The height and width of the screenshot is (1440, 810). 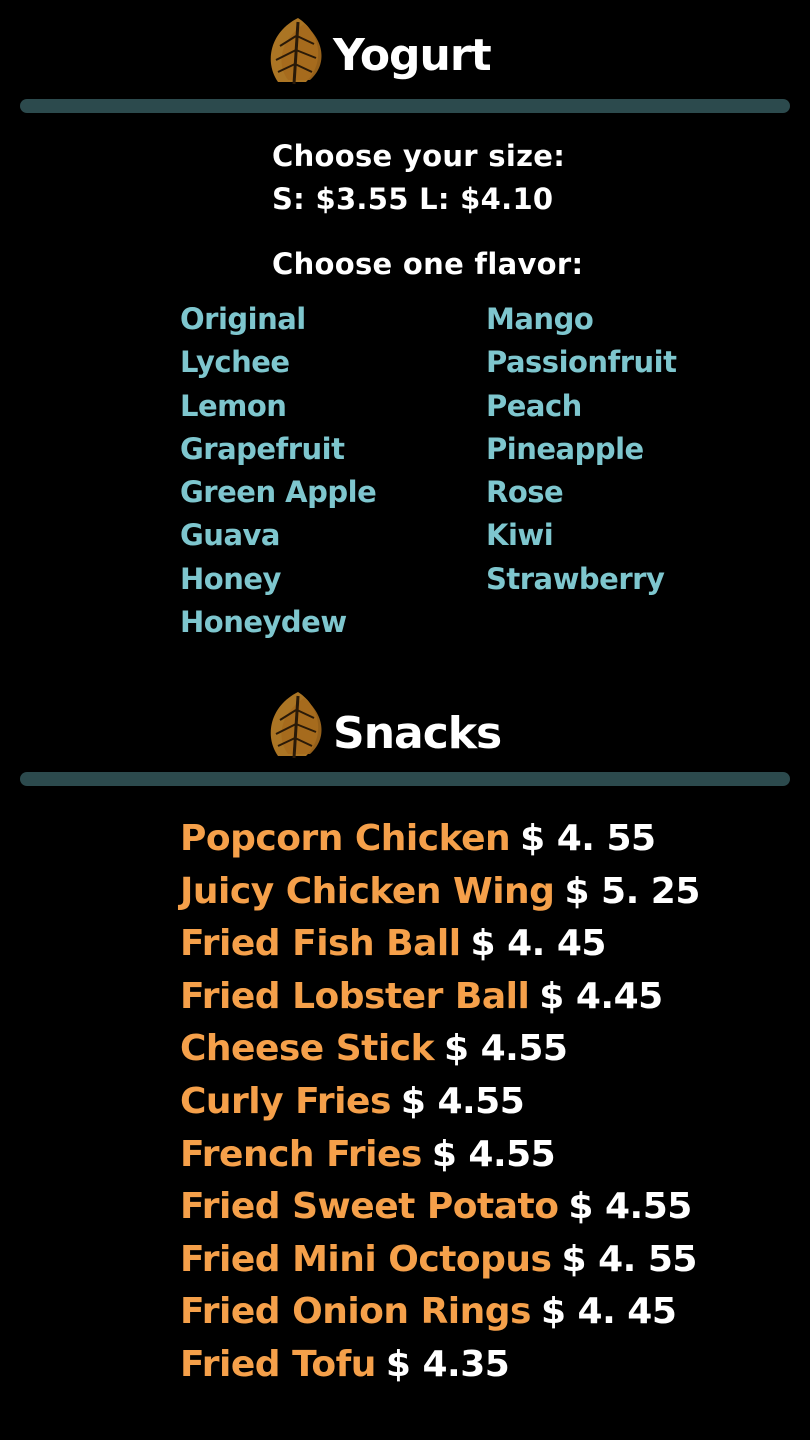 I want to click on snack-item: Fried Tofu $ 4.35, so click(x=440, y=1365).